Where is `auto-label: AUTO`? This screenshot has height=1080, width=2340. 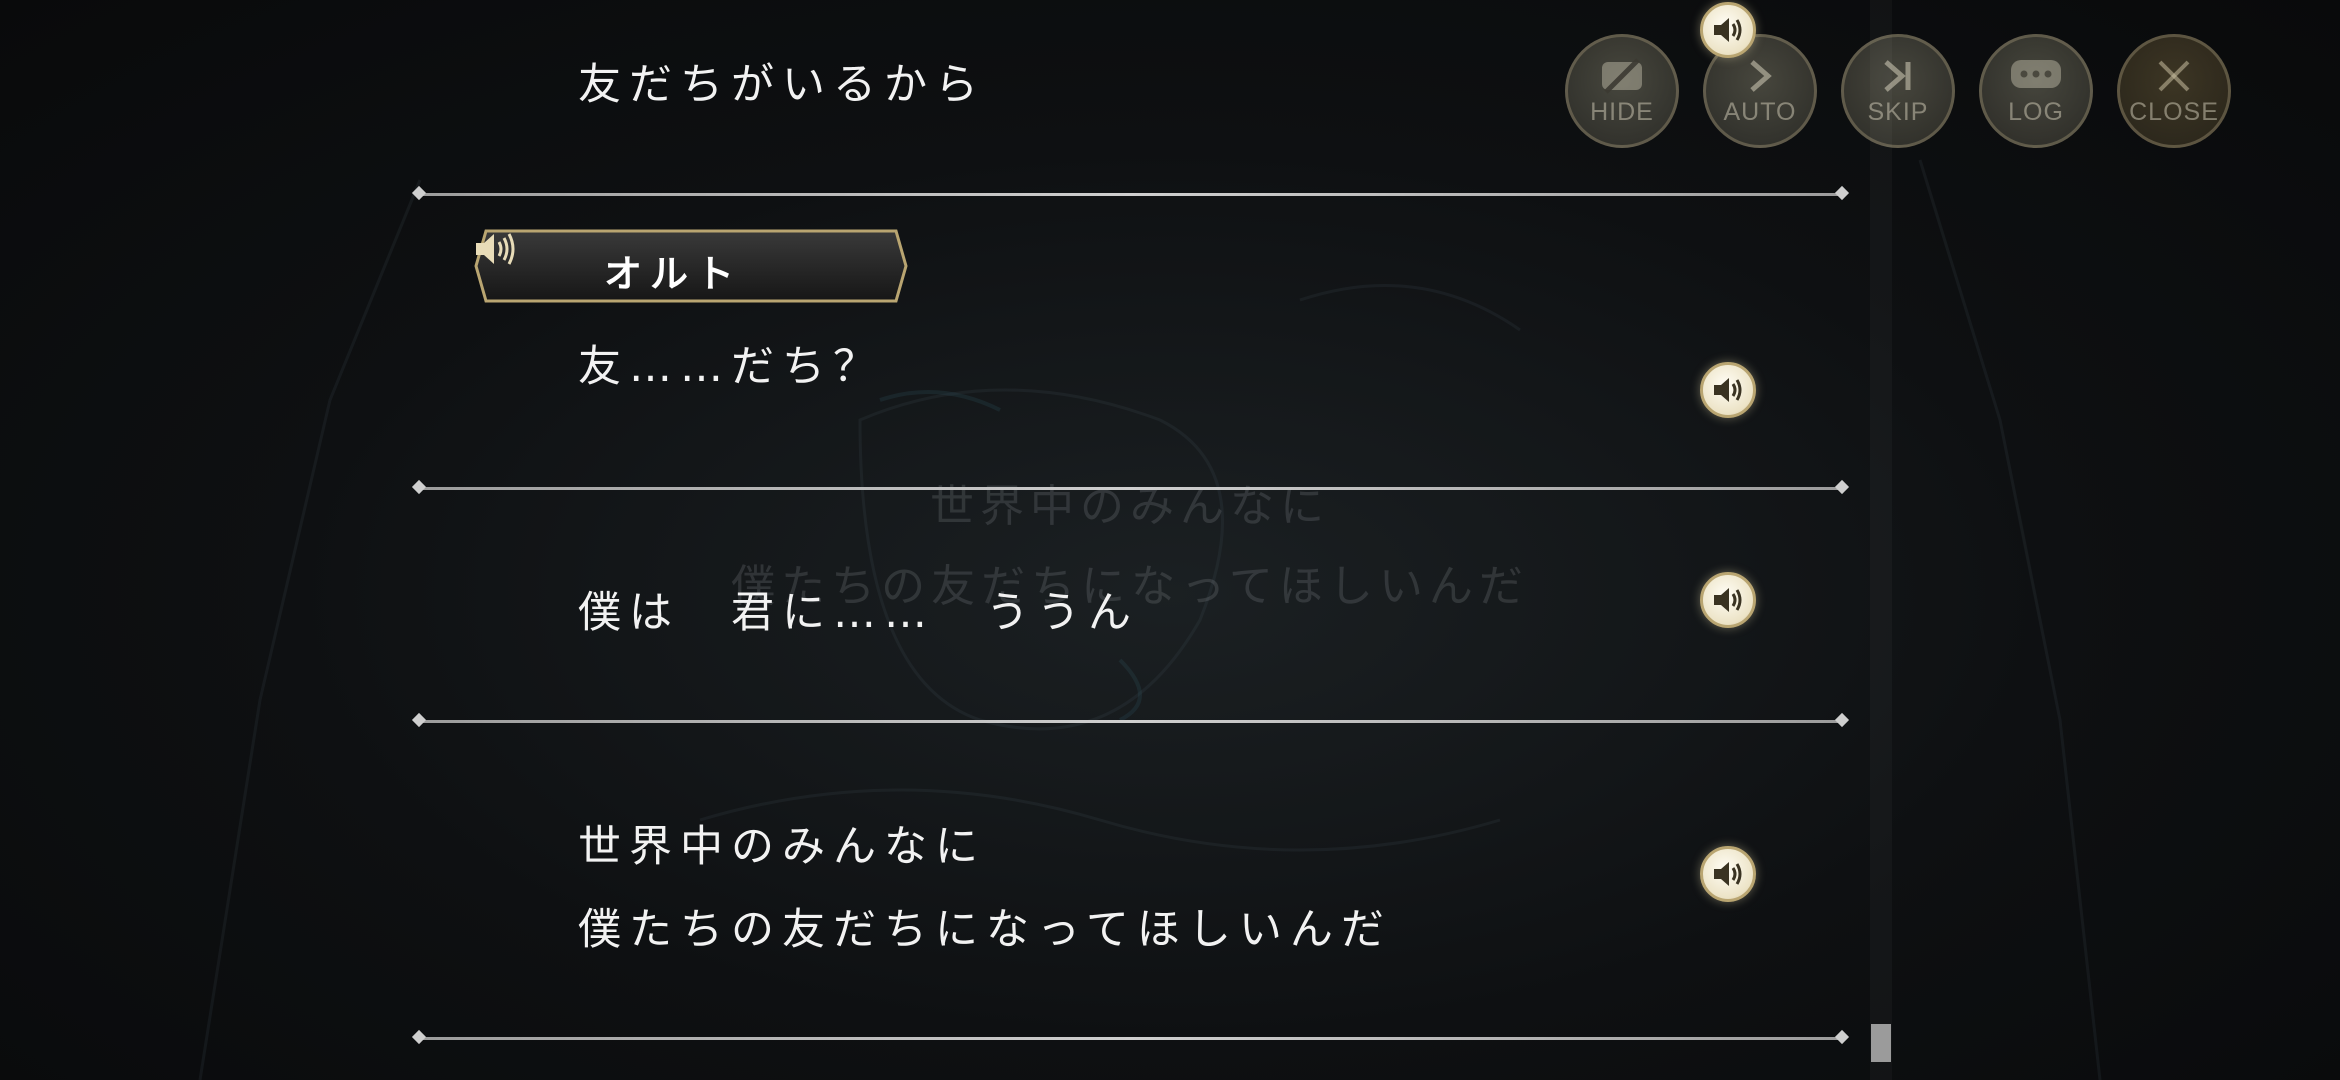 auto-label: AUTO is located at coordinates (1760, 111).